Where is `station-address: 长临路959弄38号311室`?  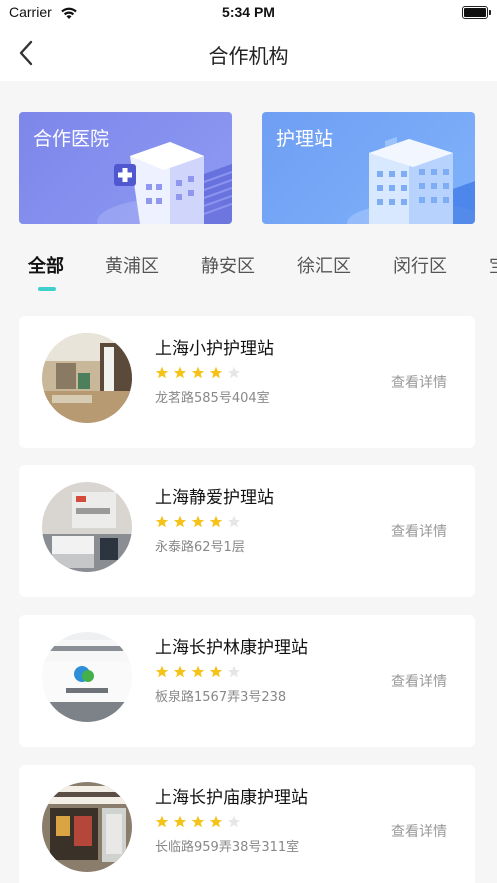 station-address: 长临路959弄38号311室 is located at coordinates (227, 847).